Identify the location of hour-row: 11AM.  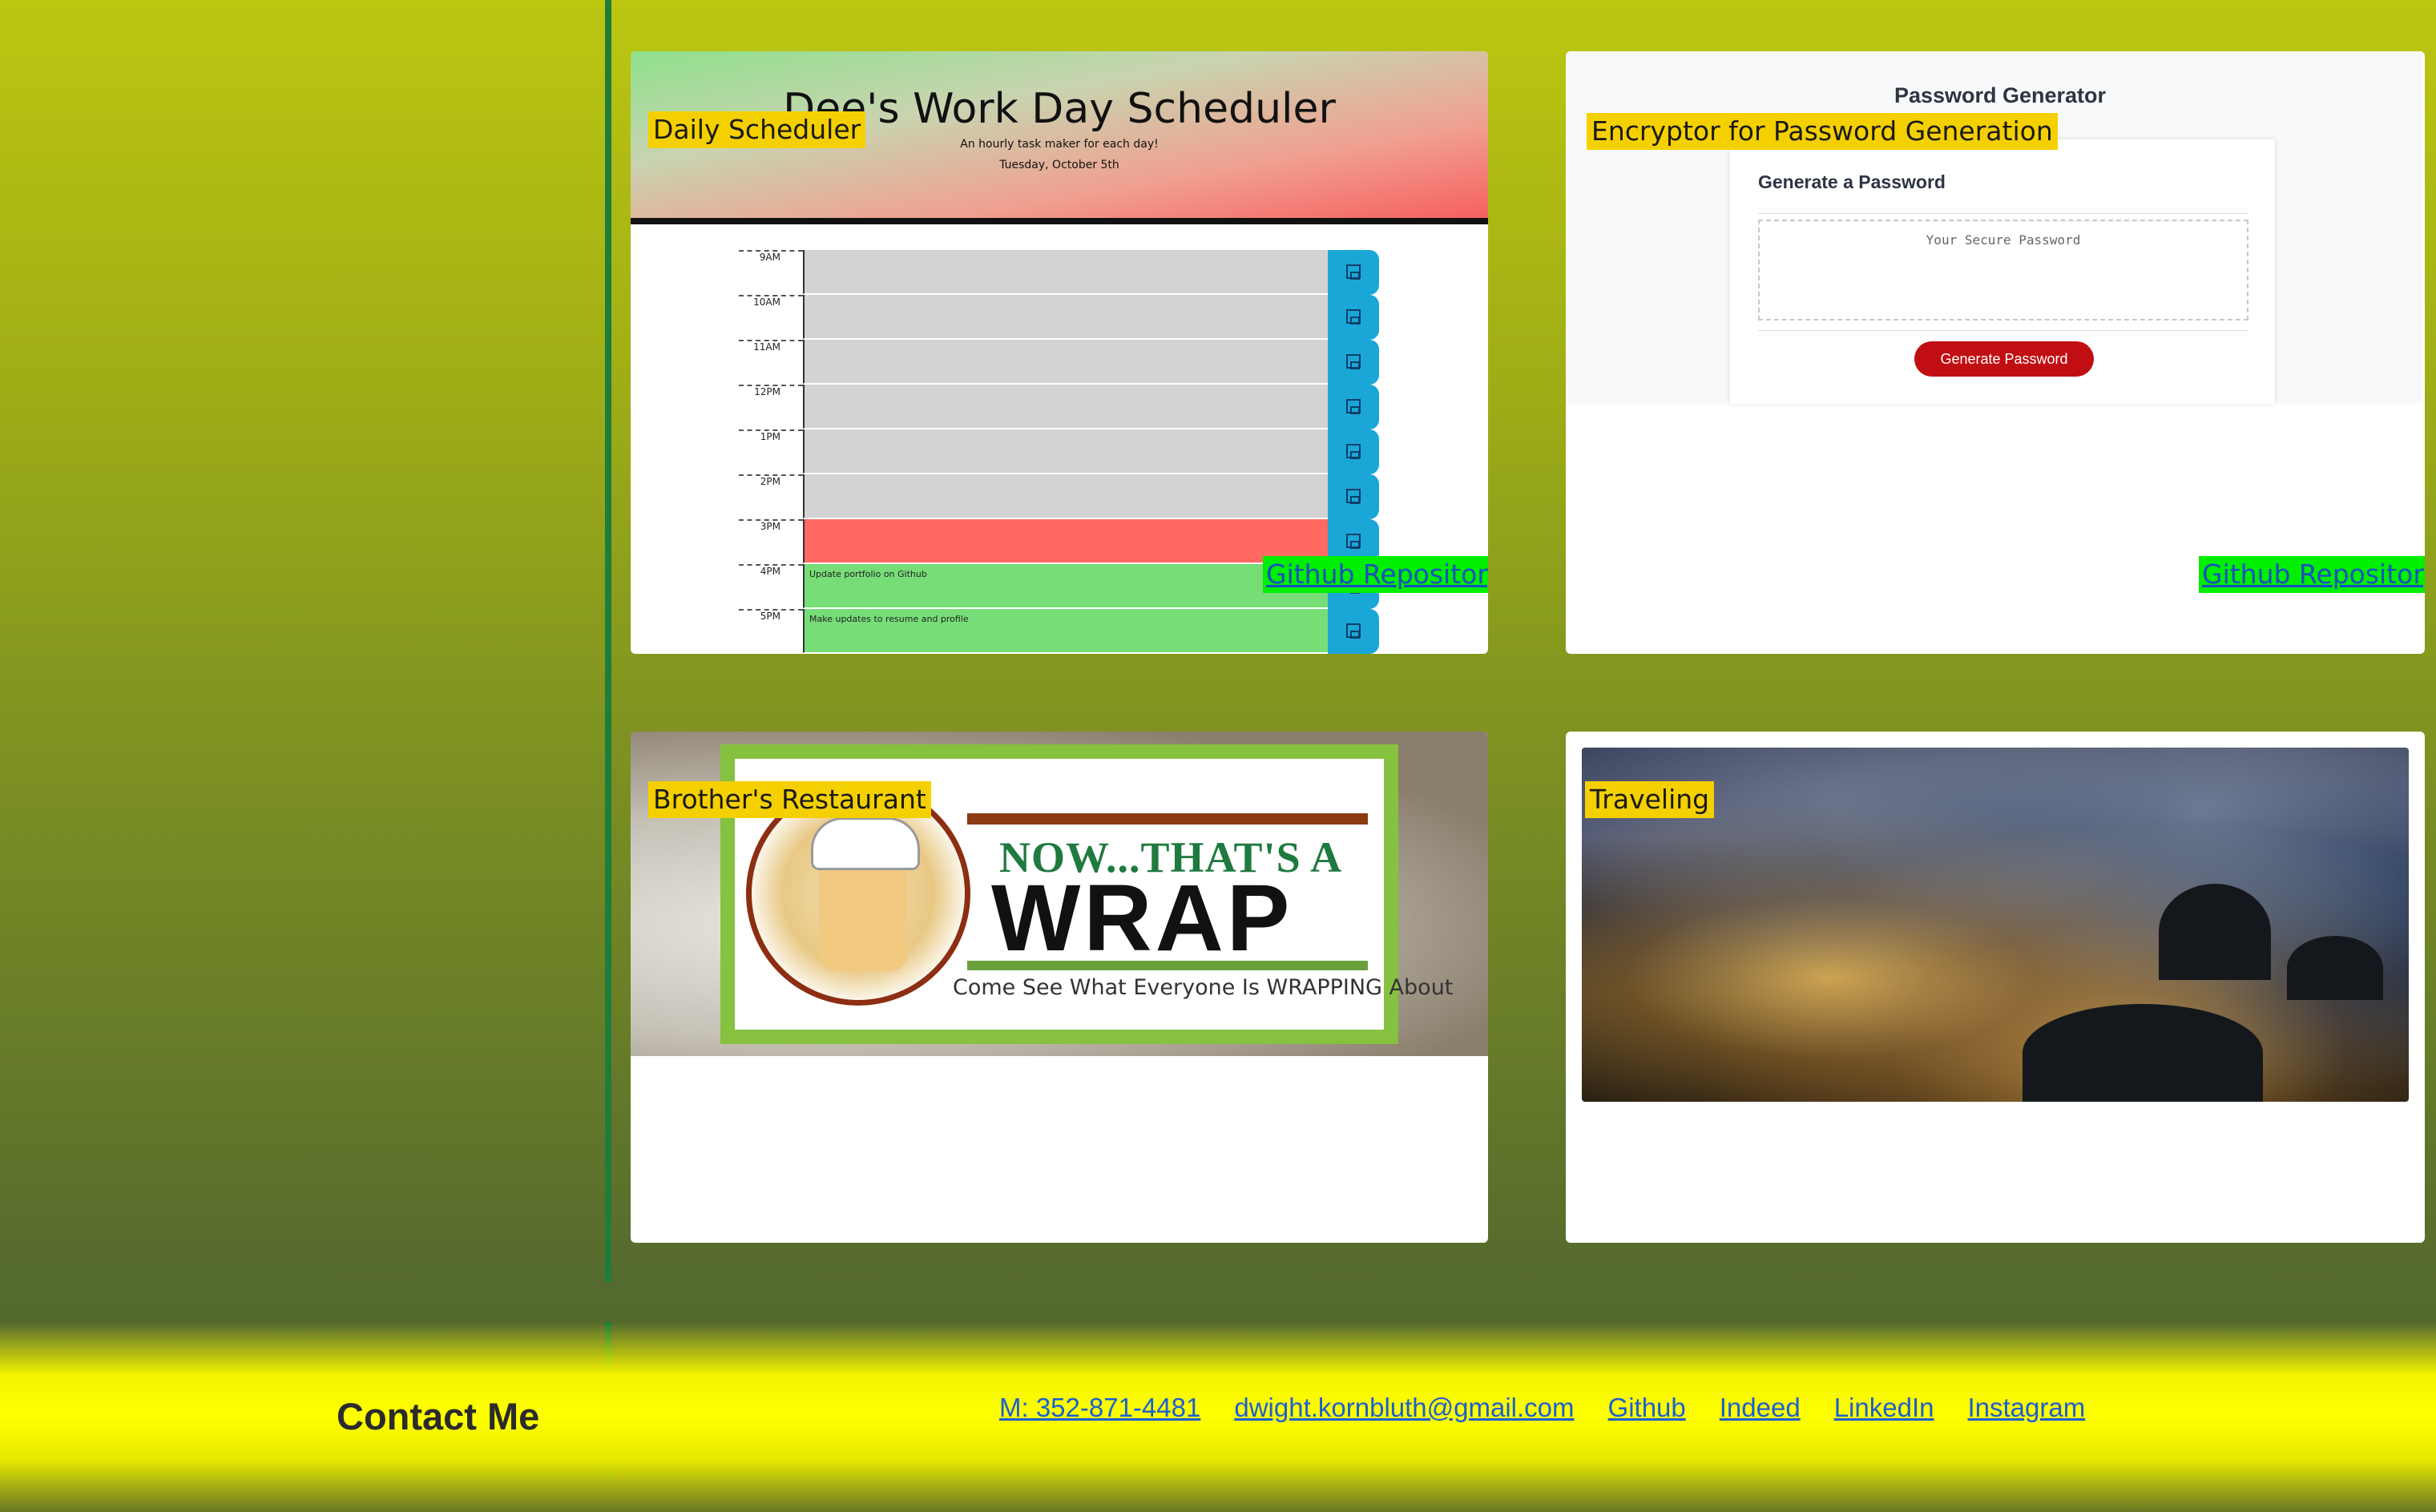
(1059, 362).